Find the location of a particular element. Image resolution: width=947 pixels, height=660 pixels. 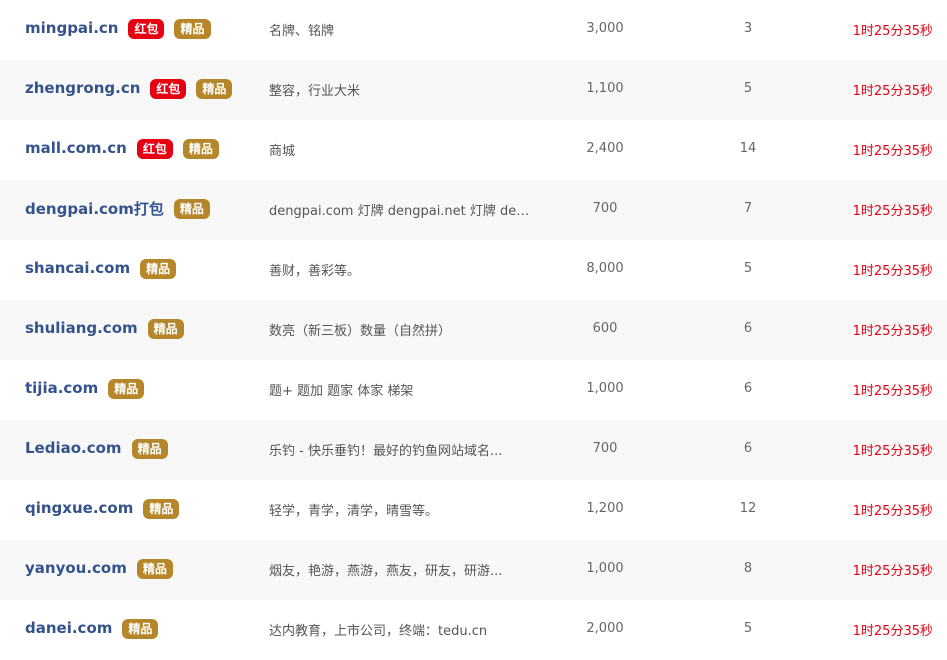

domain-cell: qingxue.com 精品 is located at coordinates (102, 508).